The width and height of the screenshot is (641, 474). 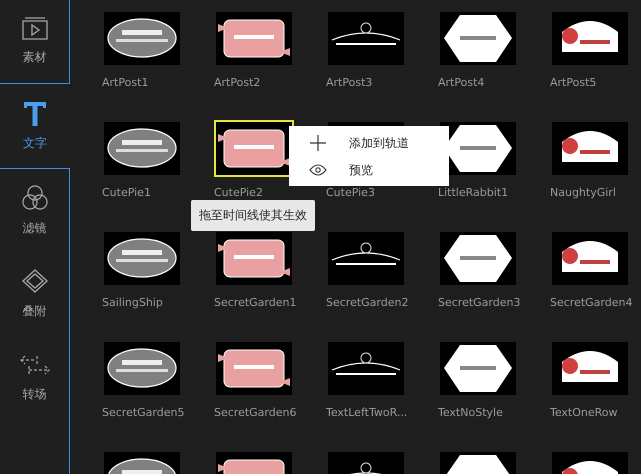 I want to click on template-label: CutePie3, so click(x=350, y=192).